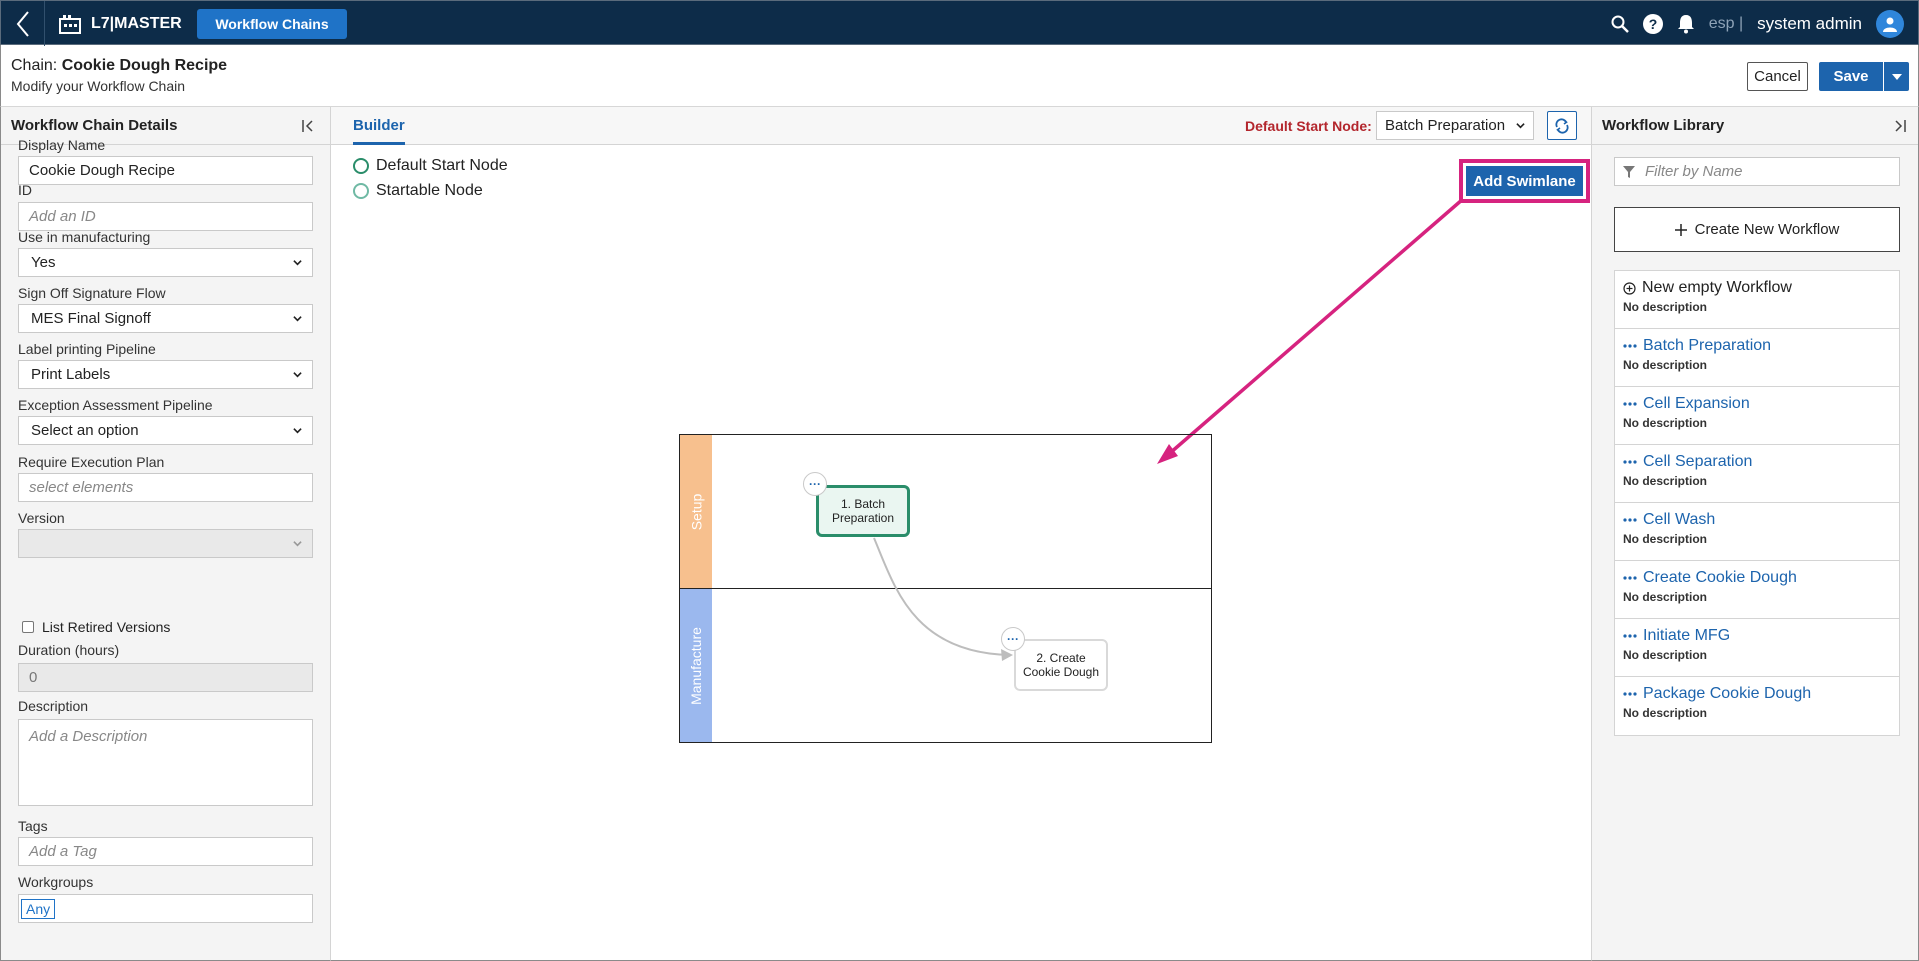  I want to click on language-indicator: esp |, so click(1726, 24).